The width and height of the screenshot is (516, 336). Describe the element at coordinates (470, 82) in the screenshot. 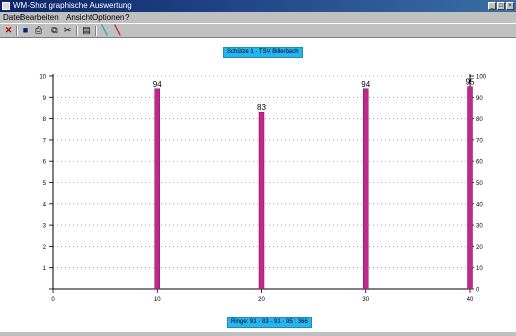

I see `bar-value-label: 95` at that location.